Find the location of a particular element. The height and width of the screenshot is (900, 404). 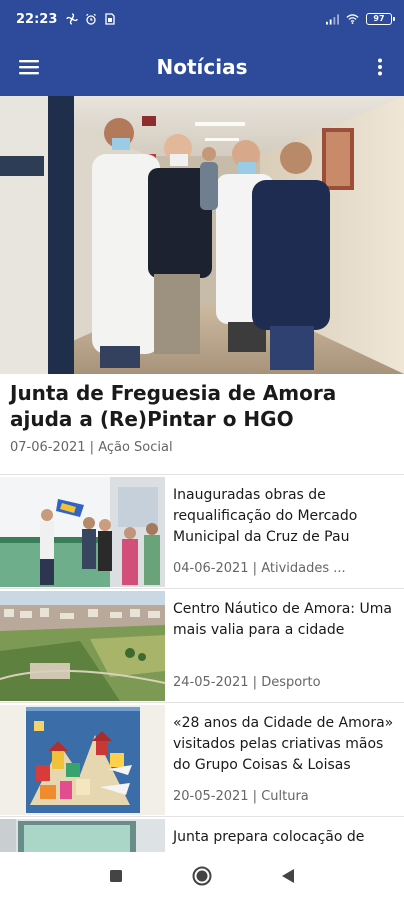

featured-meta: 07-06-2021 | Ação Social is located at coordinates (91, 447).